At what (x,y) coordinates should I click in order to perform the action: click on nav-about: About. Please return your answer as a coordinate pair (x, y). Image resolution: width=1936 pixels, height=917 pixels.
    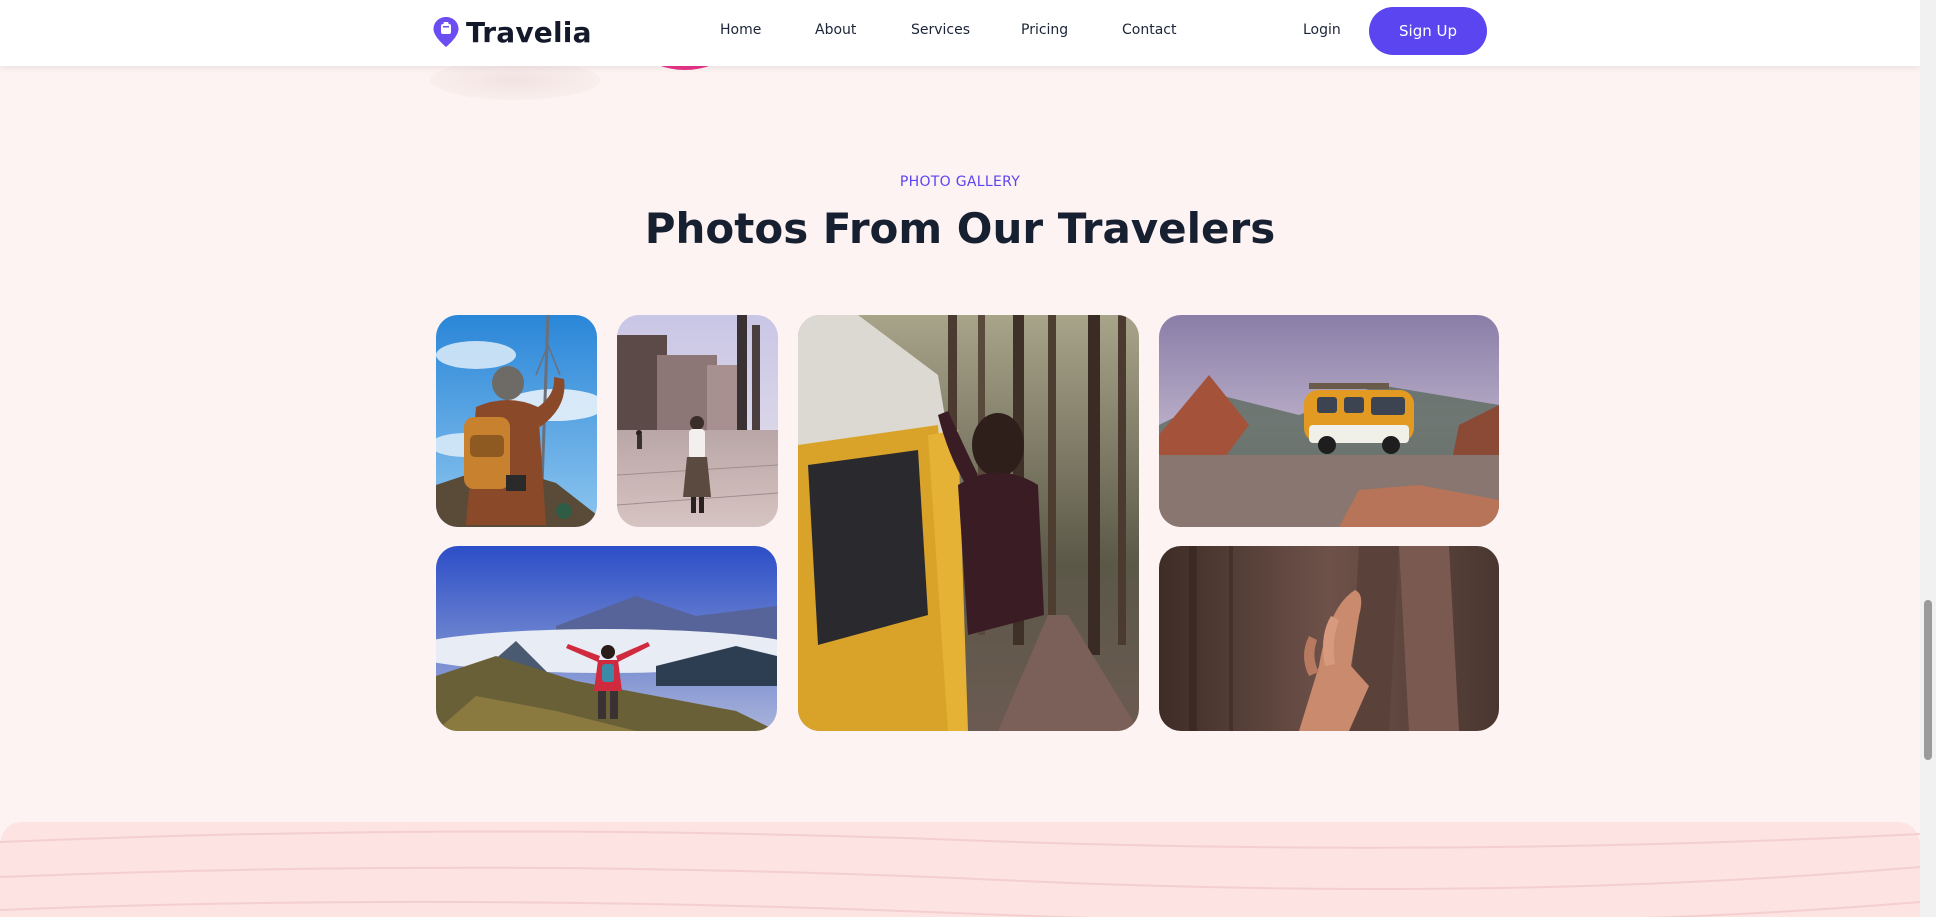
    Looking at the image, I should click on (835, 30).